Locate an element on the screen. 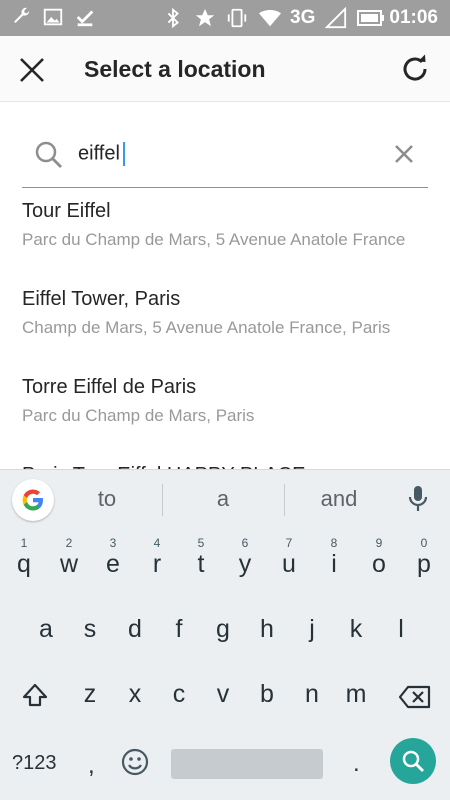 The width and height of the screenshot is (450, 800). location-name: Eiffel Tower, Paris is located at coordinates (101, 299).